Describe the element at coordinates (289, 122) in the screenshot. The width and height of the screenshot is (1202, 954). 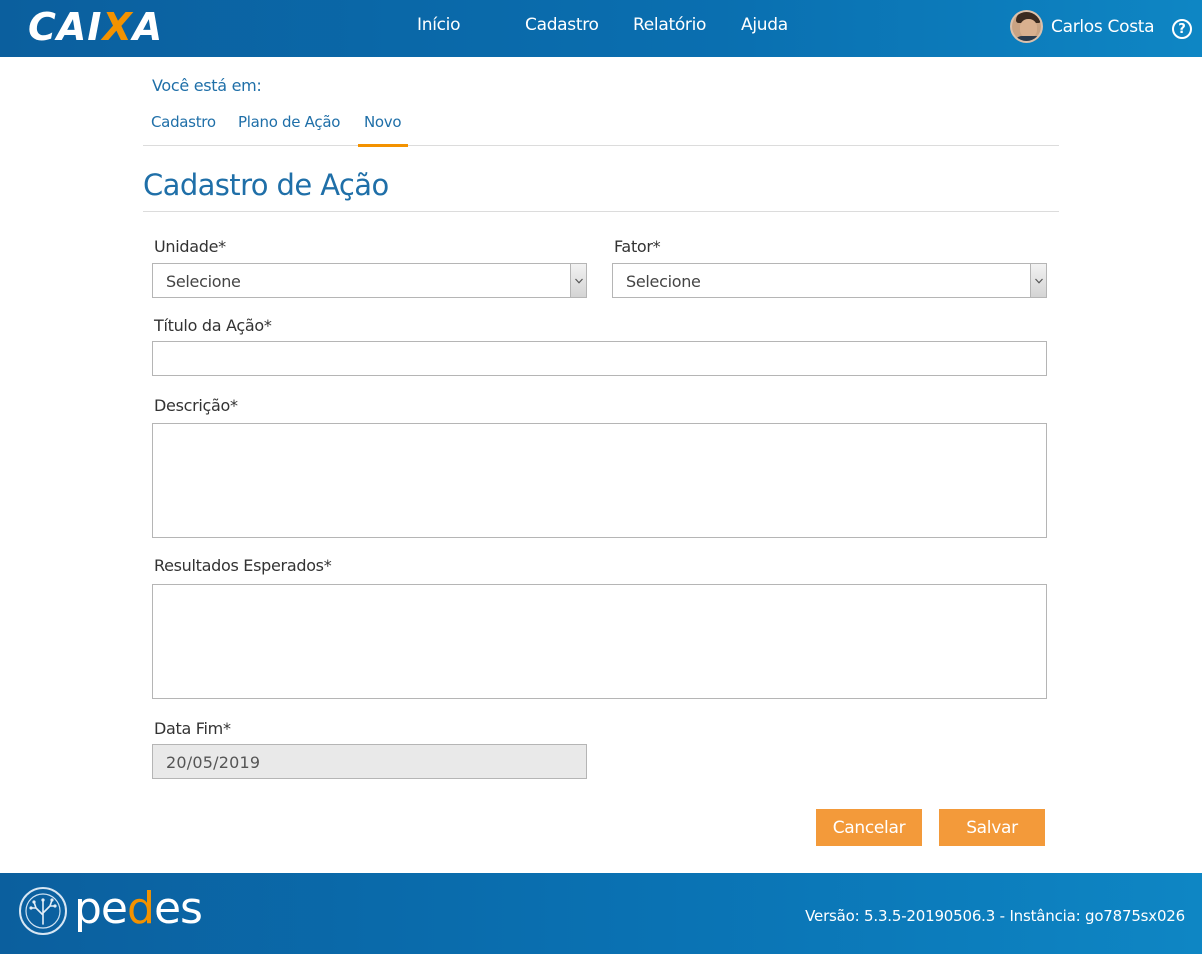
I see `breadcrumb-item-plano-de-acao: Plano de Ação` at that location.